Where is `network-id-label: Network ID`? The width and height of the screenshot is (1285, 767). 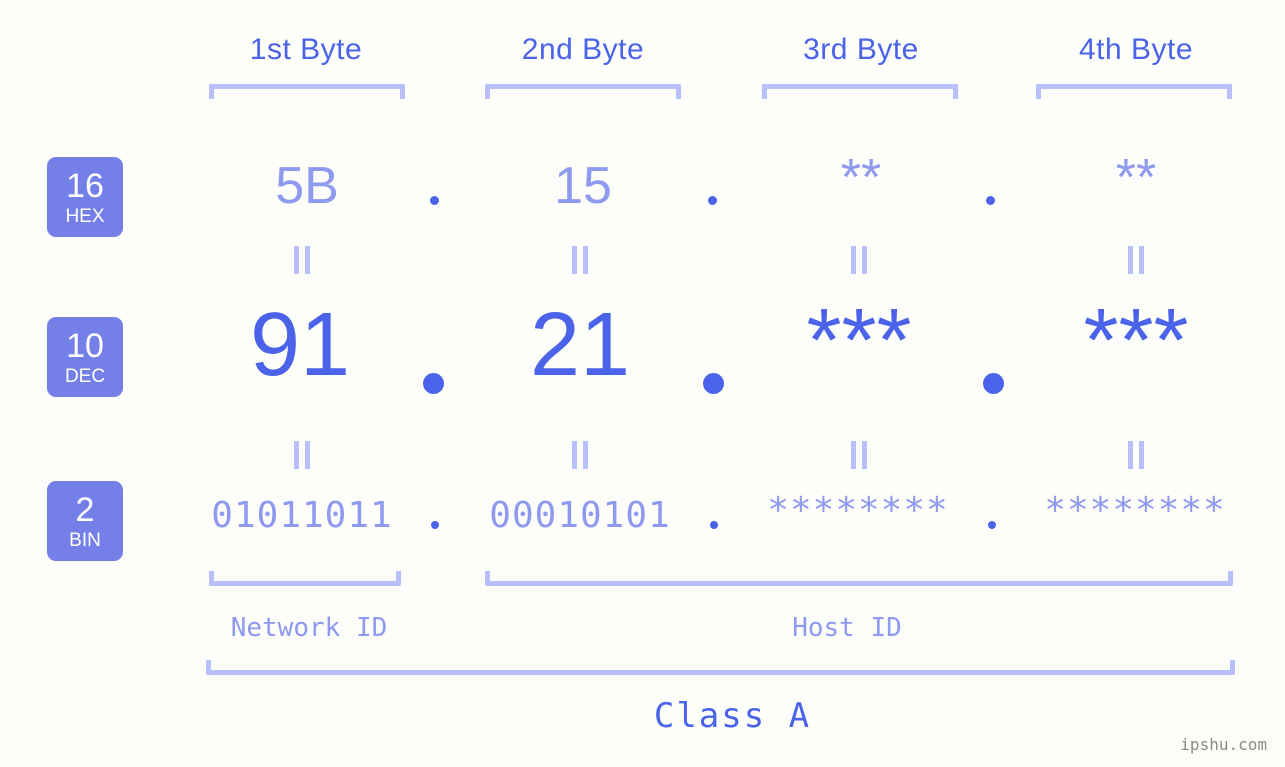
network-id-label: Network ID is located at coordinates (309, 628).